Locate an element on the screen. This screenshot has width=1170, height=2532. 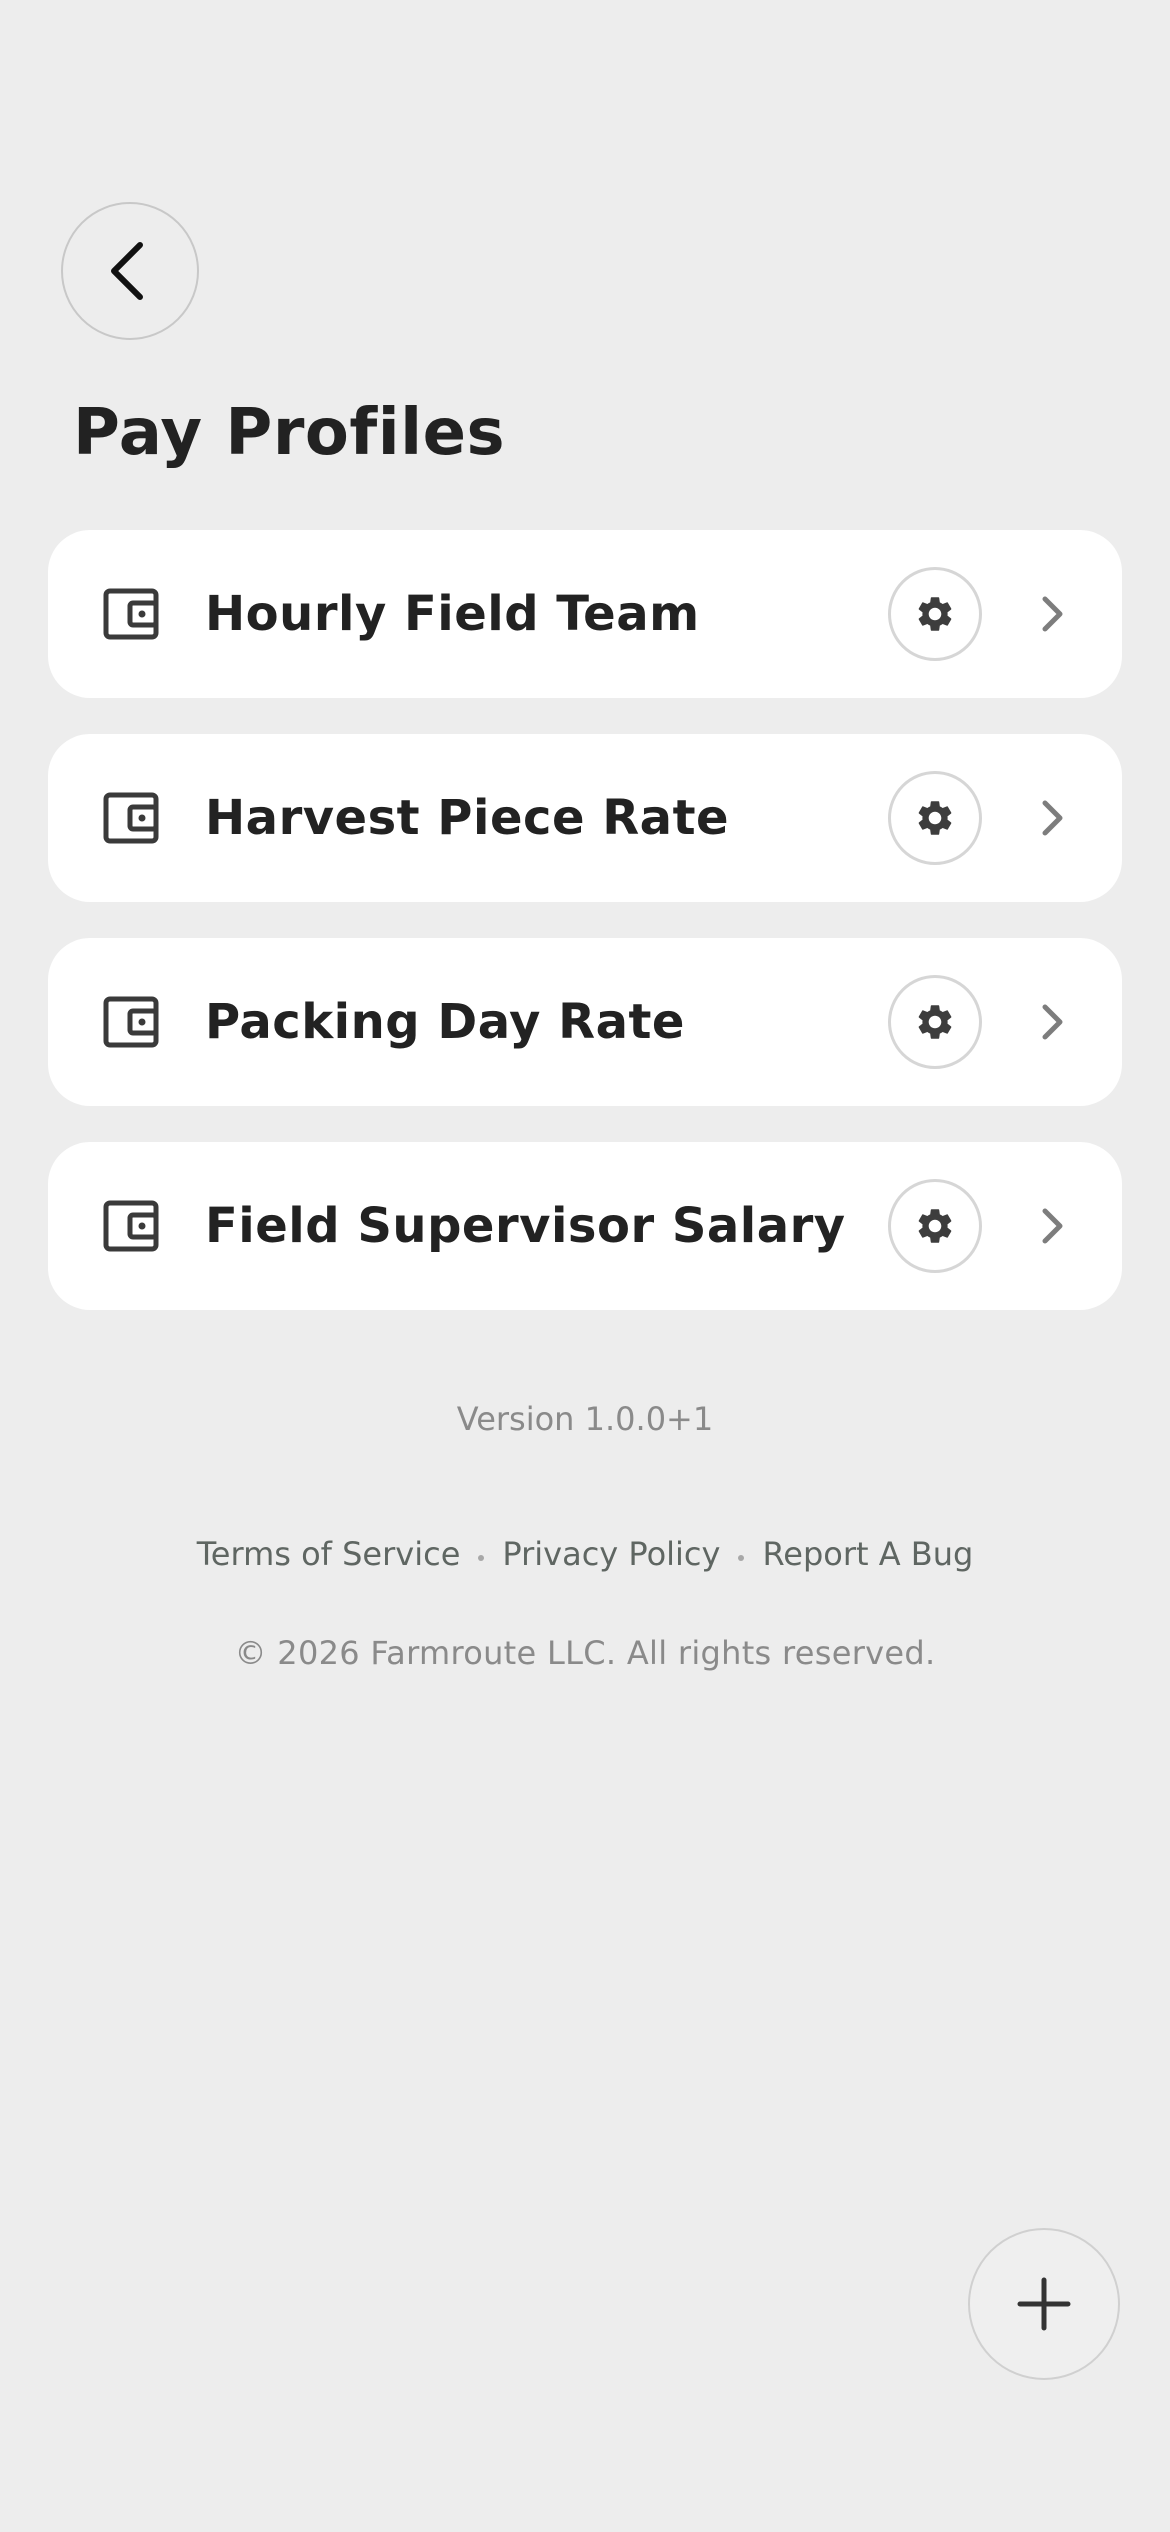
pay-profile-card: Hourly Field Team is located at coordinates (585, 614).